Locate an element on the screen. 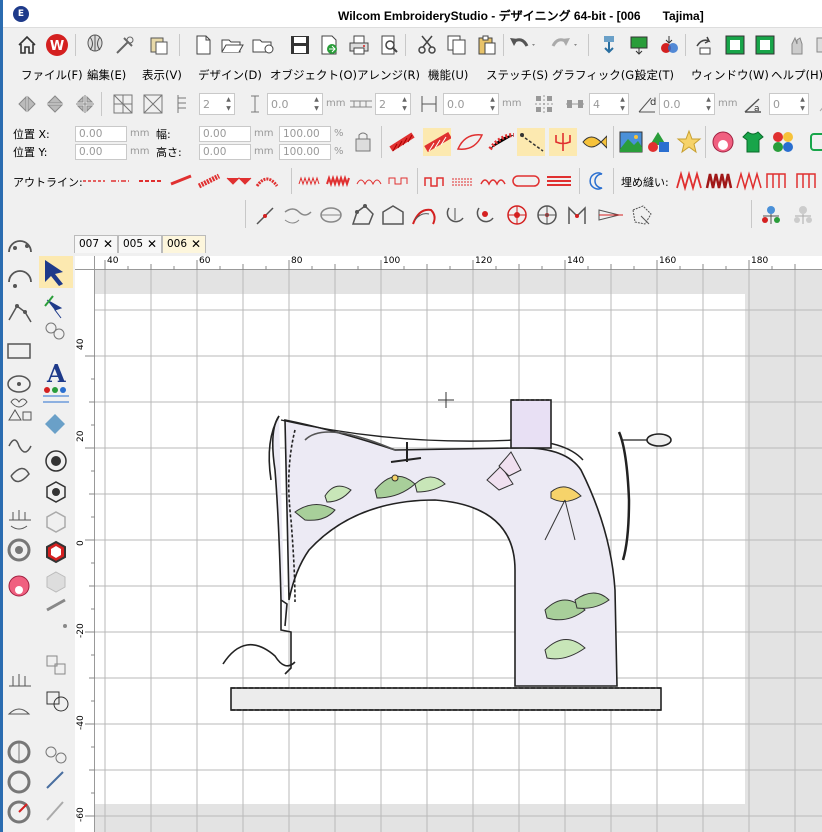 The image size is (822, 832). run-stitch-icon is located at coordinates (531, 142).